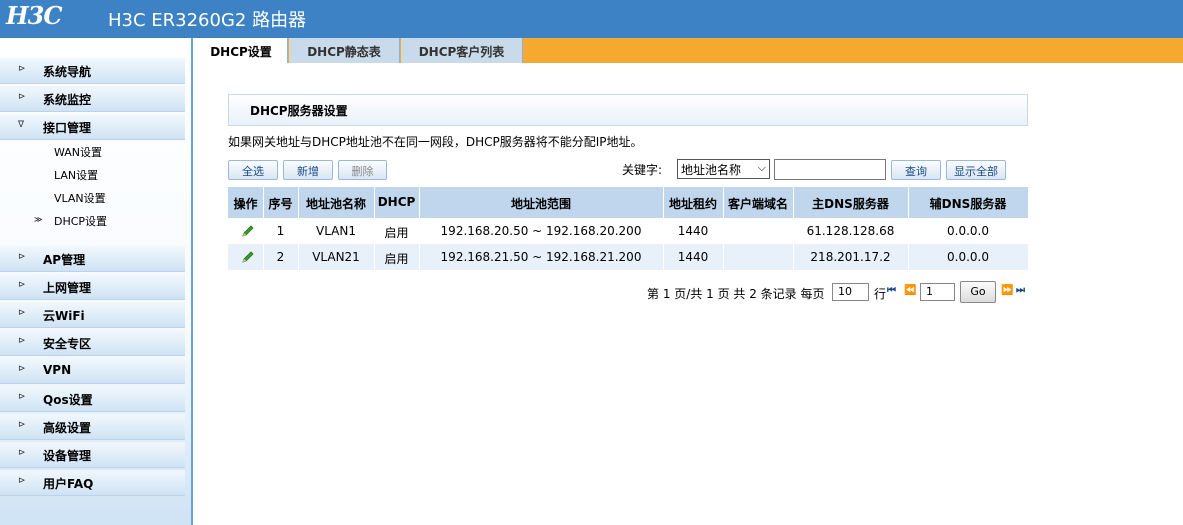 The width and height of the screenshot is (1183, 525). I want to click on first-page-icon: ⏮, so click(891, 290).